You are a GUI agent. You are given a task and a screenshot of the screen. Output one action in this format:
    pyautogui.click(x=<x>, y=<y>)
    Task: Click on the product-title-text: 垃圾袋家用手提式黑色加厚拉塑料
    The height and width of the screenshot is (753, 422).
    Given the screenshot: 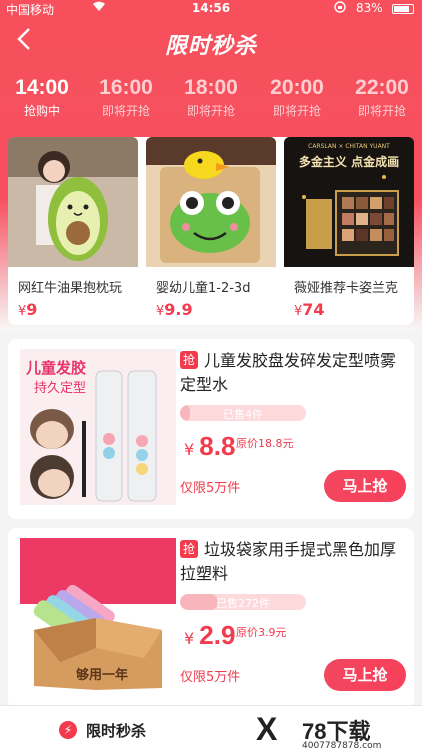 What is the action you would take?
    pyautogui.click(x=288, y=561)
    